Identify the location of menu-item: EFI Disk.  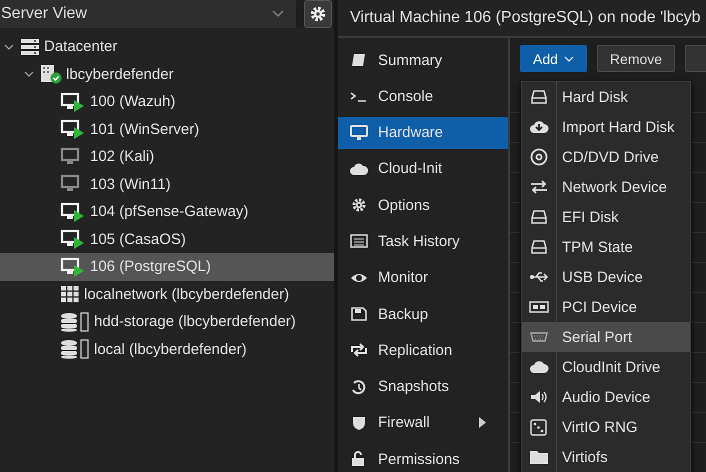
(606, 217).